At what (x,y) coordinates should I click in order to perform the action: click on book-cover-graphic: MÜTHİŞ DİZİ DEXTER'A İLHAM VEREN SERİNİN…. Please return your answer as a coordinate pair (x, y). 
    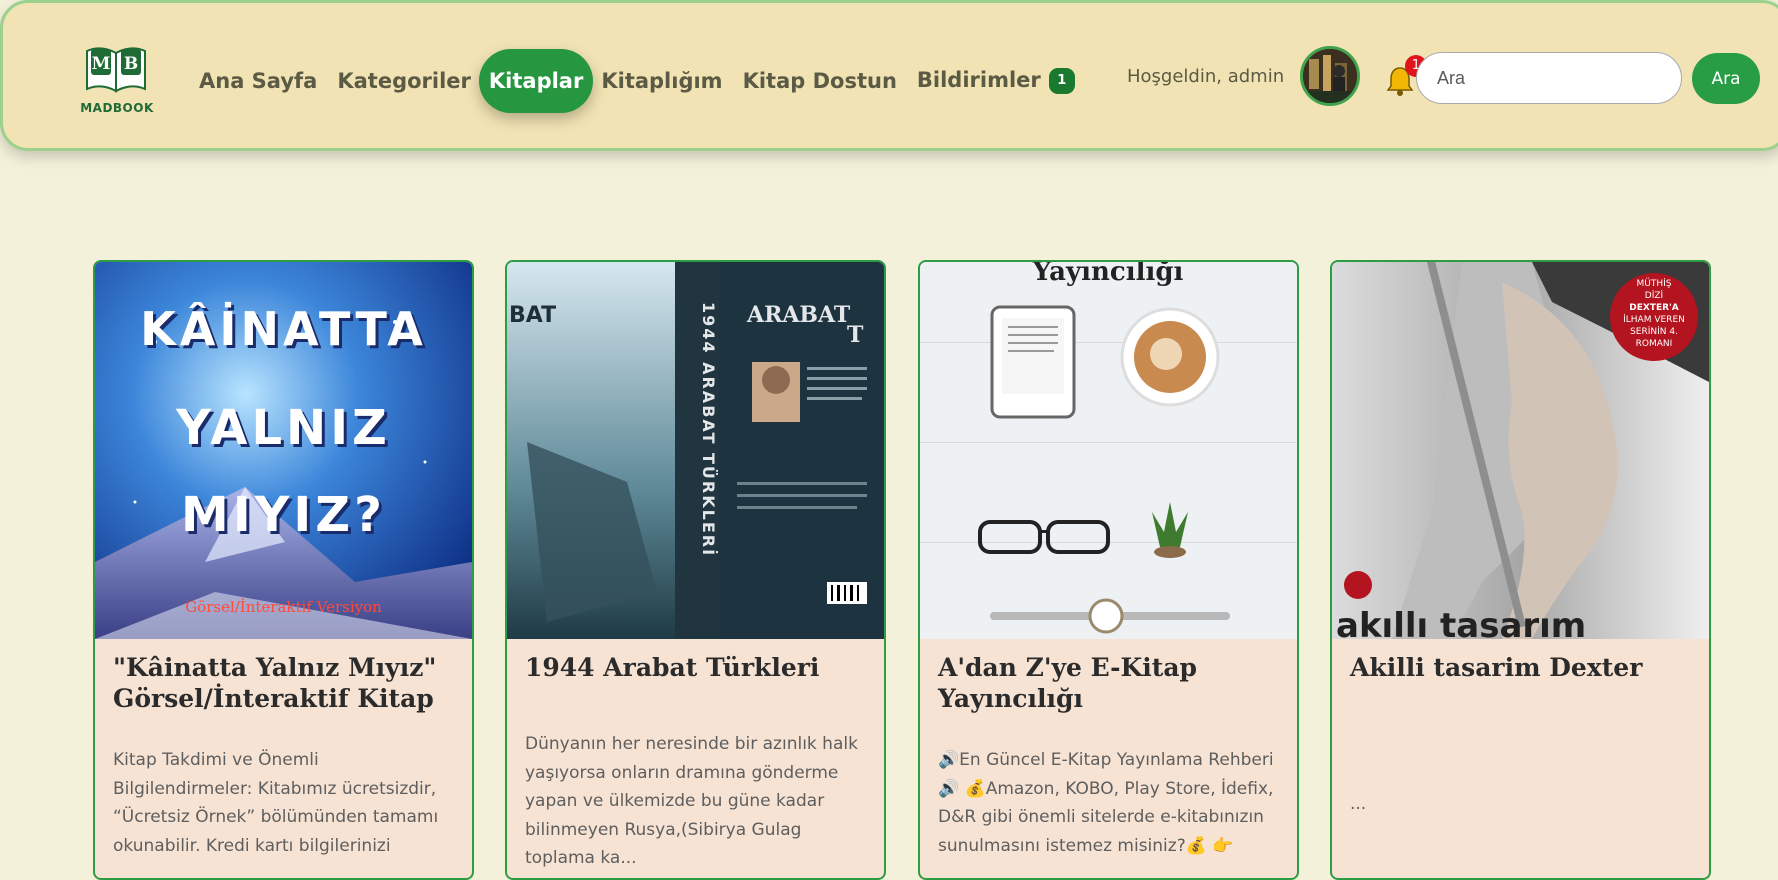
    Looking at the image, I should click on (1520, 450).